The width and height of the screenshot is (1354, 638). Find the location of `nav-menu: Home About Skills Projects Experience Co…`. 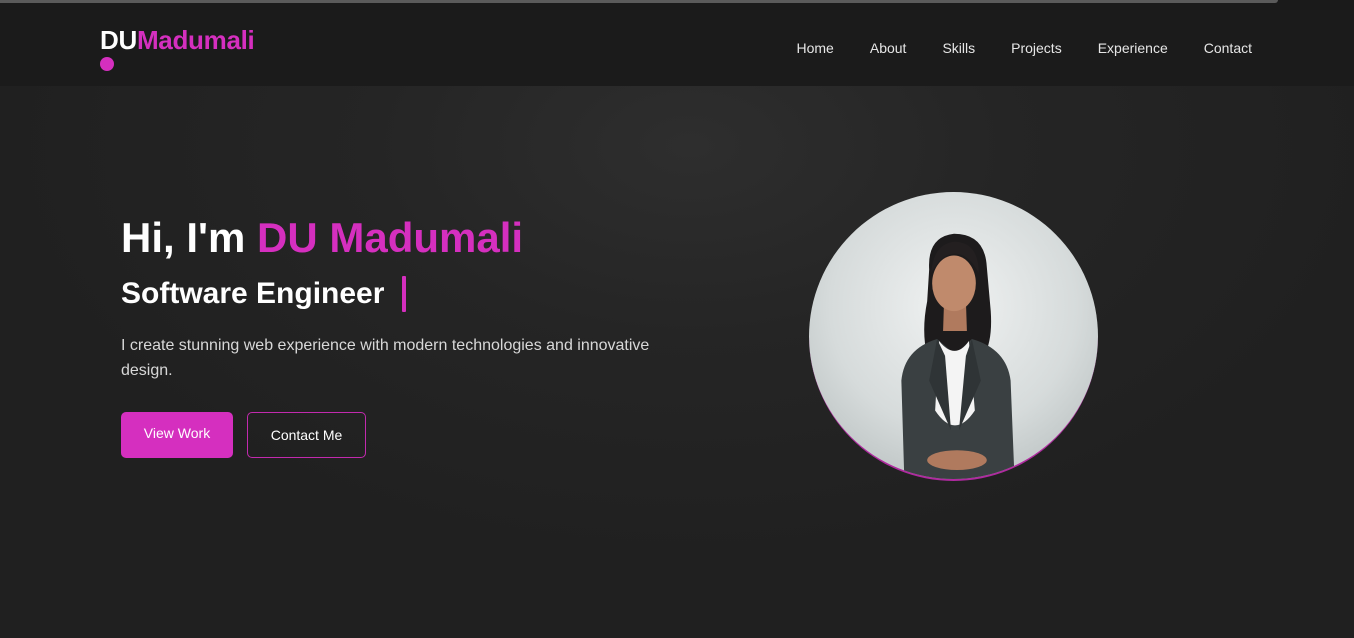

nav-menu: Home About Skills Projects Experience Co… is located at coordinates (1007, 48).